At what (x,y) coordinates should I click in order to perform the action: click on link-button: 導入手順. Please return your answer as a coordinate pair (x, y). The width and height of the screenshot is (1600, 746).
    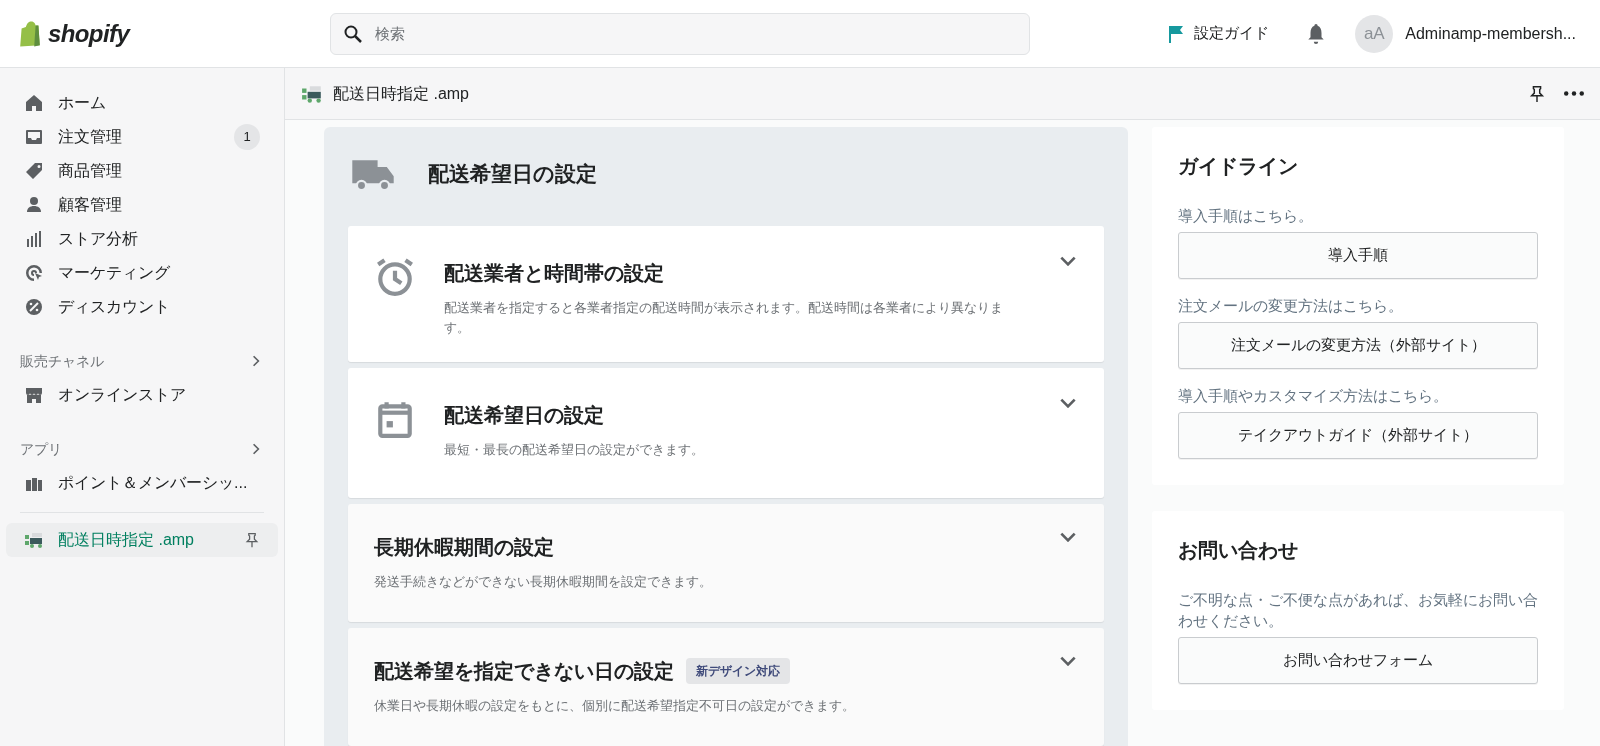
    Looking at the image, I should click on (1358, 255).